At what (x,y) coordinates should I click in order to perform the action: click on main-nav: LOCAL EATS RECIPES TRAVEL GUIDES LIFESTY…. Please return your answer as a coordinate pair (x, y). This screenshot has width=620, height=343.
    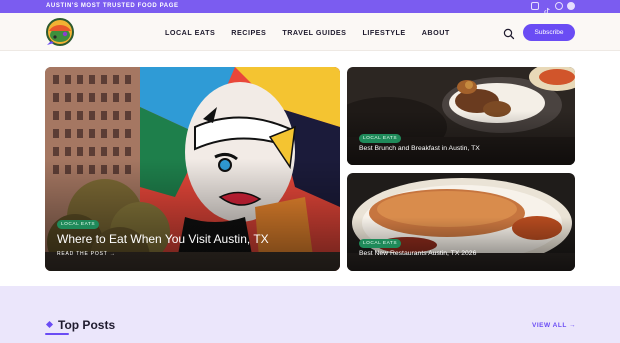
    Looking at the image, I should click on (307, 32).